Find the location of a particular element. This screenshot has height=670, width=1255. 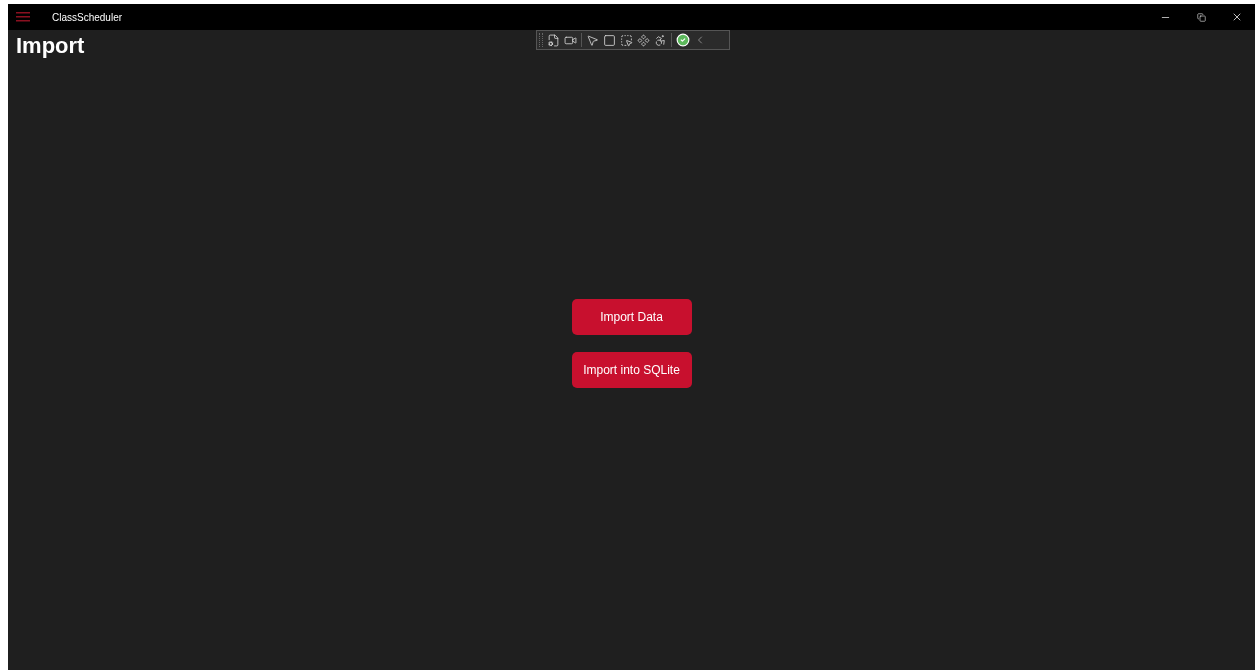

inspect-settings-icon is located at coordinates (553, 40).